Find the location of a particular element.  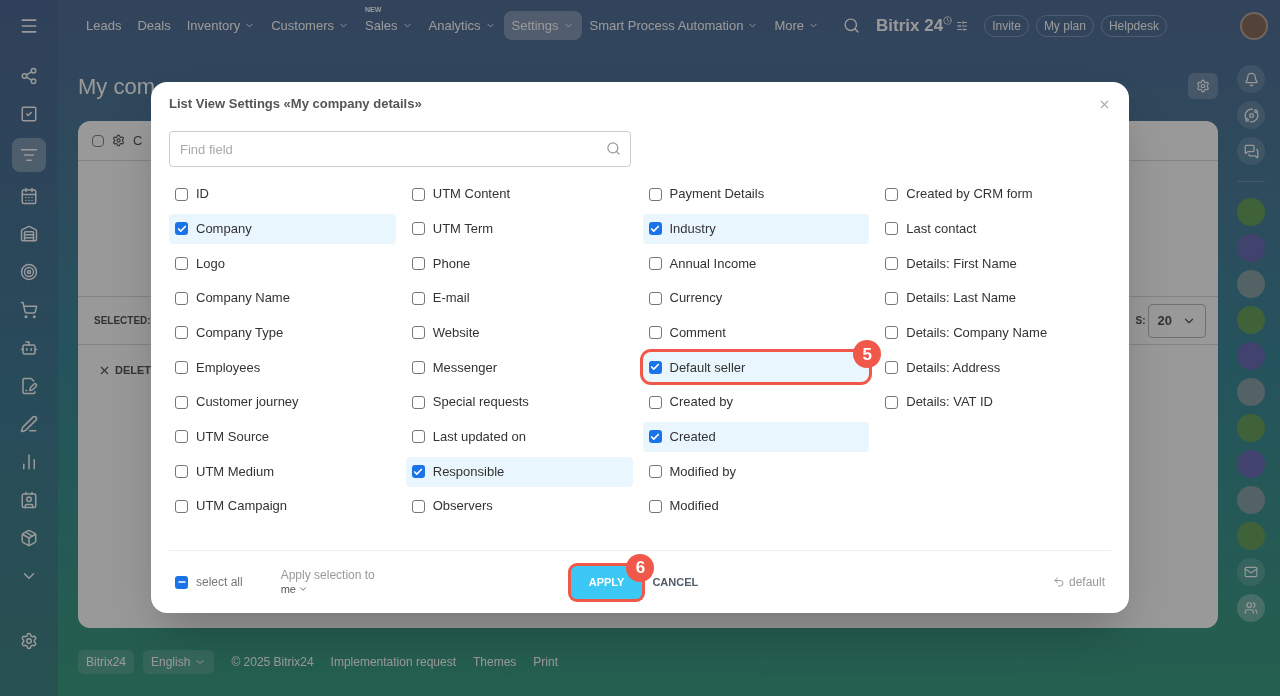

field-option: ID is located at coordinates (282, 194).